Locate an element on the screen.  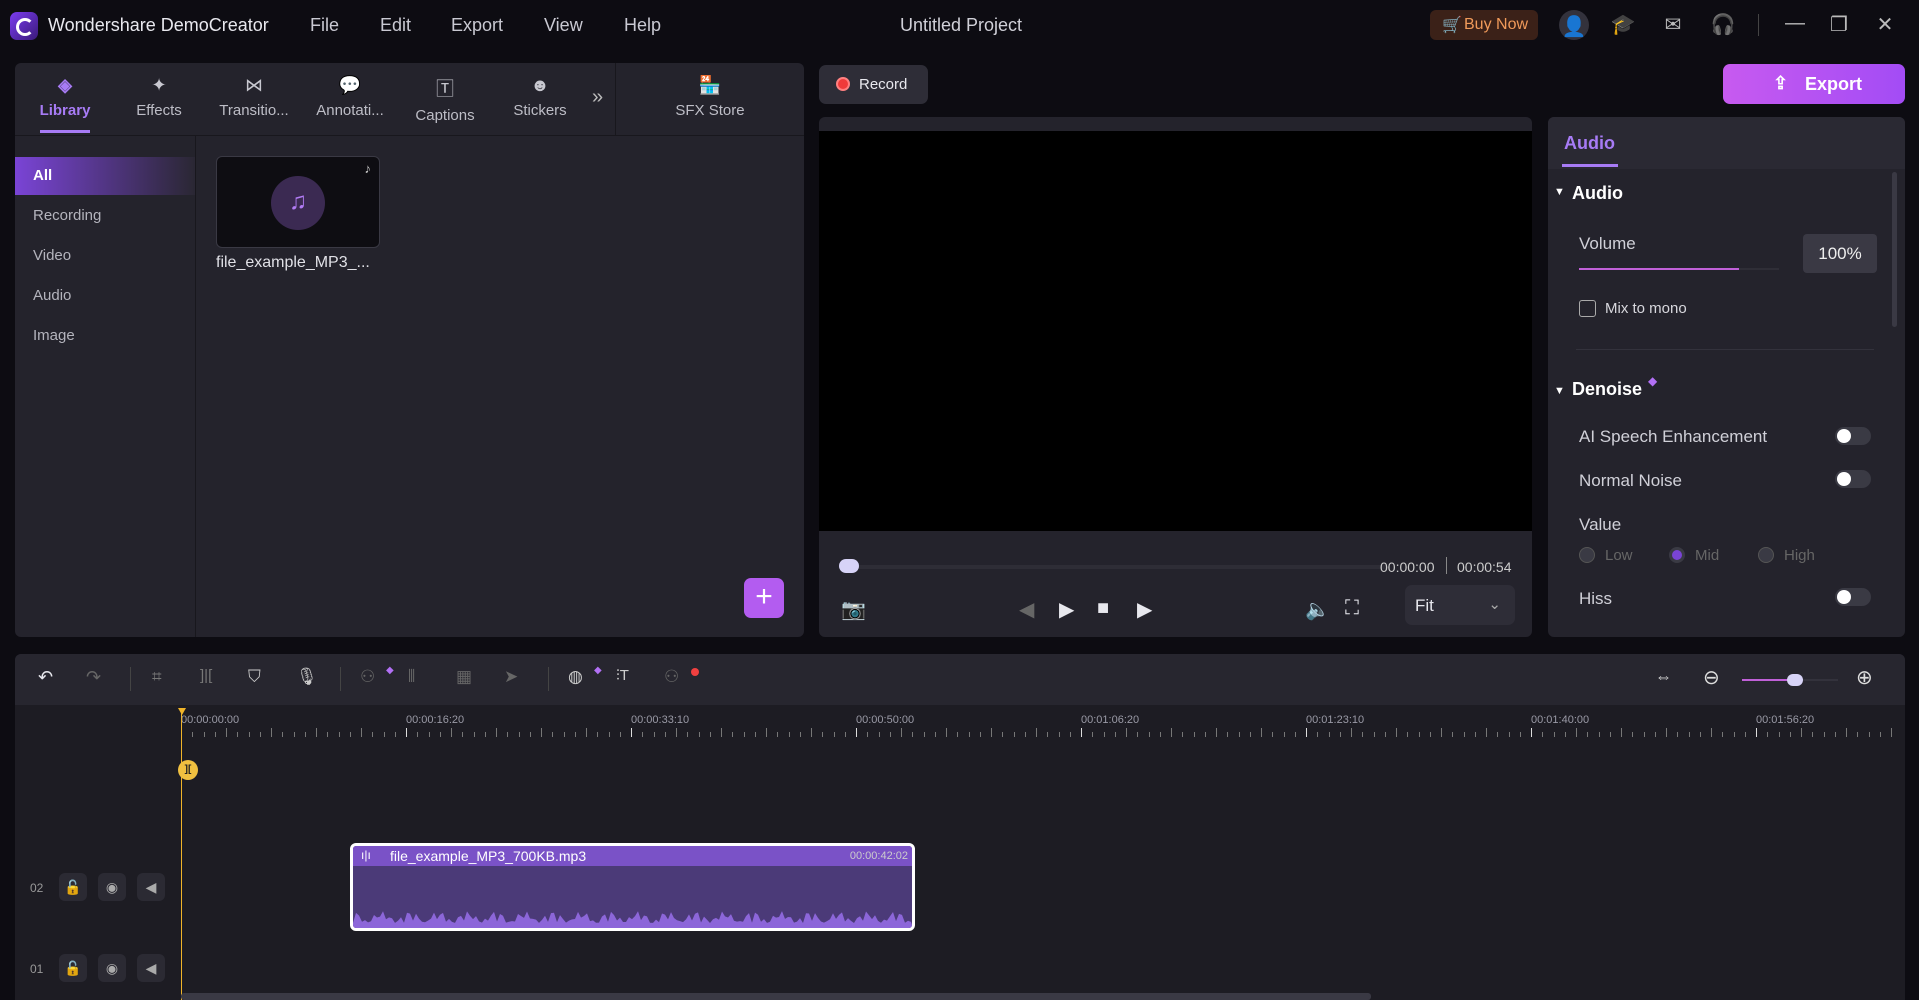
speech-to-text-icon: ⫶T is located at coordinates (622, 675).